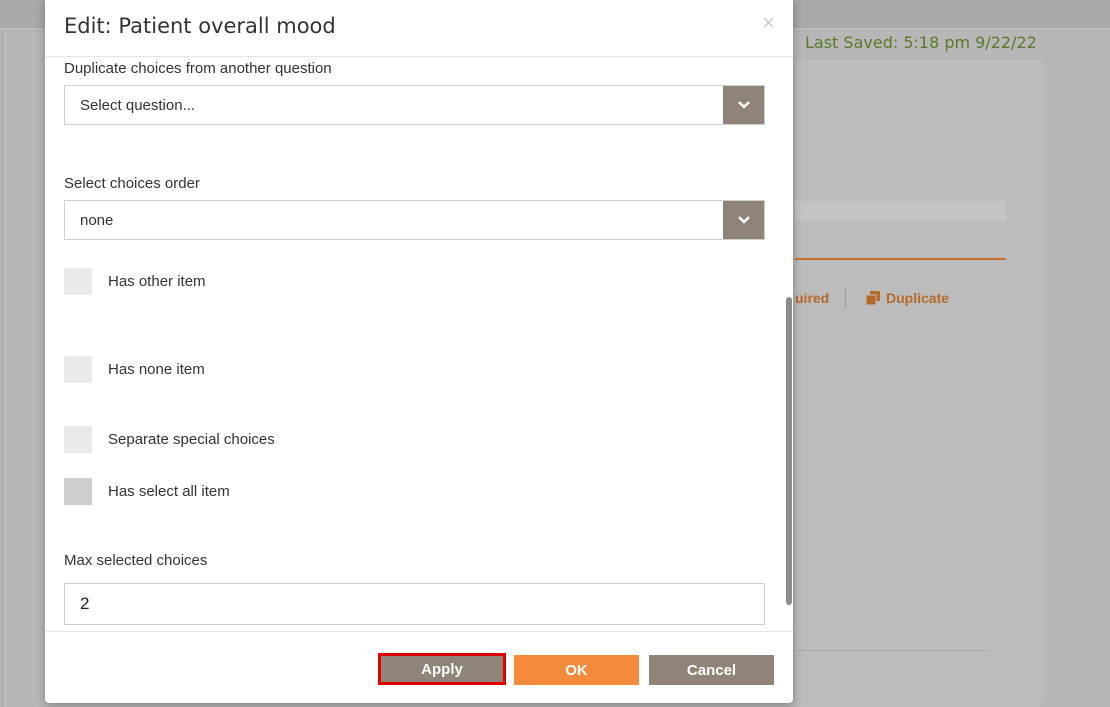  What do you see at coordinates (169, 491) in the screenshot?
I see `has-select-all-item-label: Has select all item` at bounding box center [169, 491].